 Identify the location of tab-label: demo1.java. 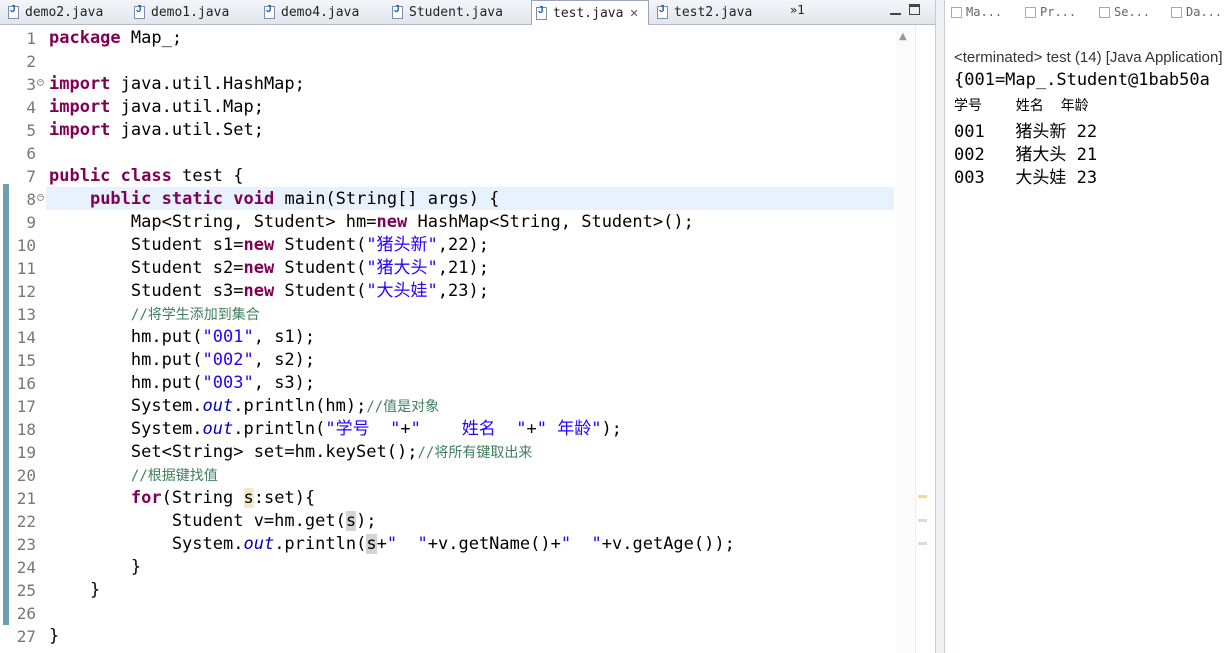
(190, 12).